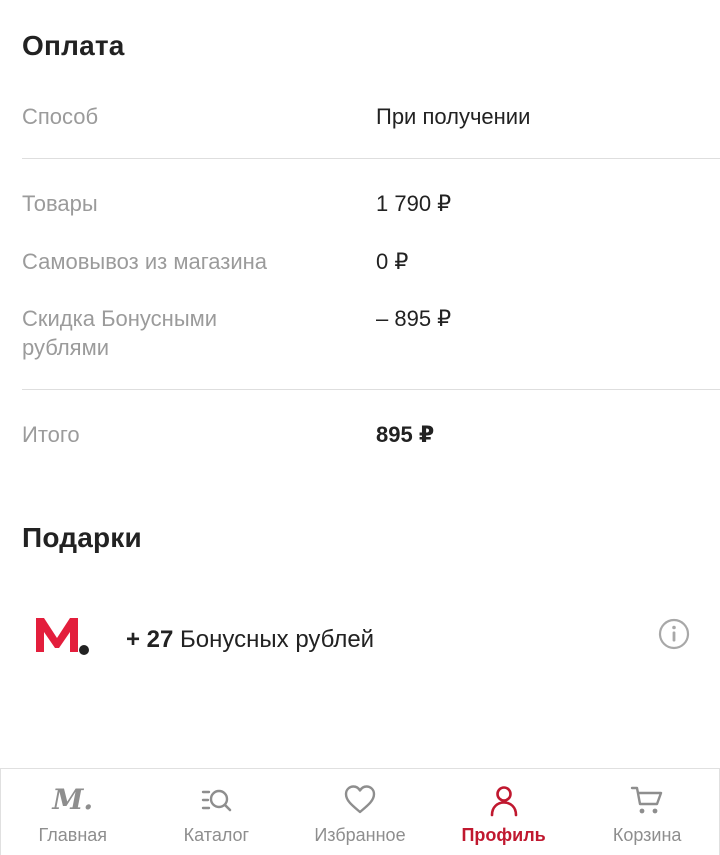 This screenshot has height=855, width=720. I want to click on profile-icon, so click(504, 800).